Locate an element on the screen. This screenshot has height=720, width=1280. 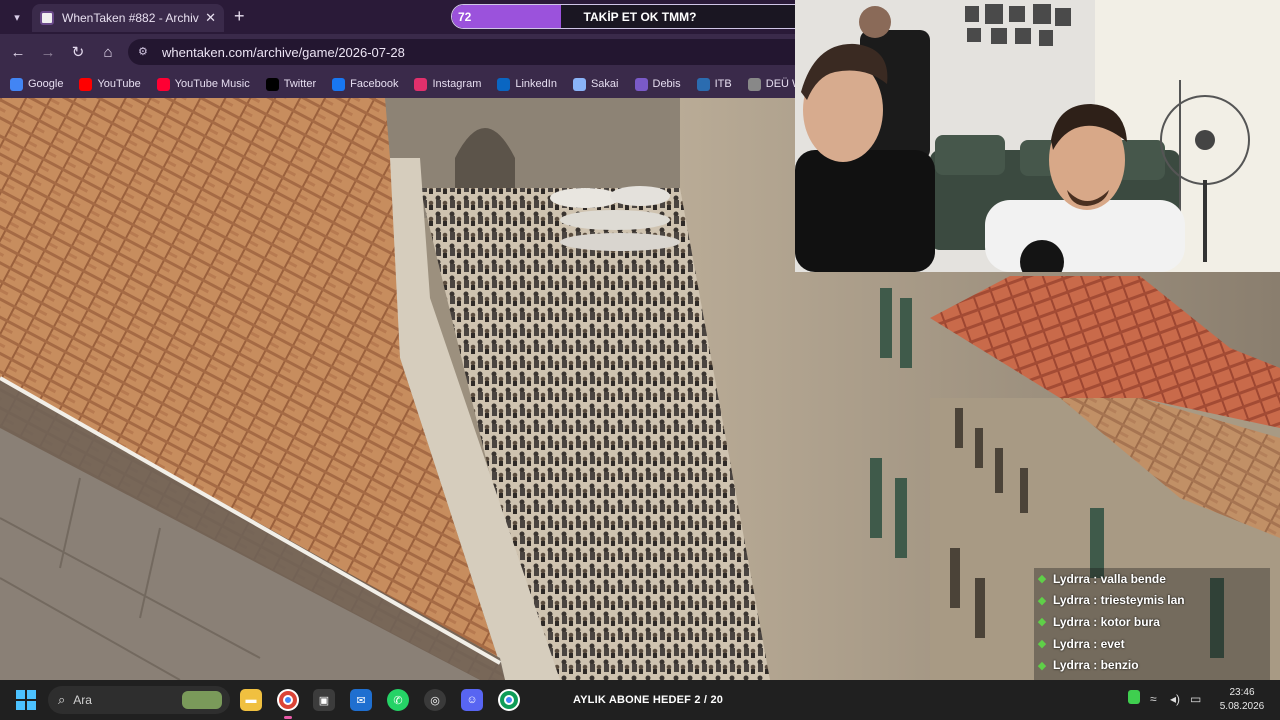
instagram-icon is located at coordinates (421, 84).